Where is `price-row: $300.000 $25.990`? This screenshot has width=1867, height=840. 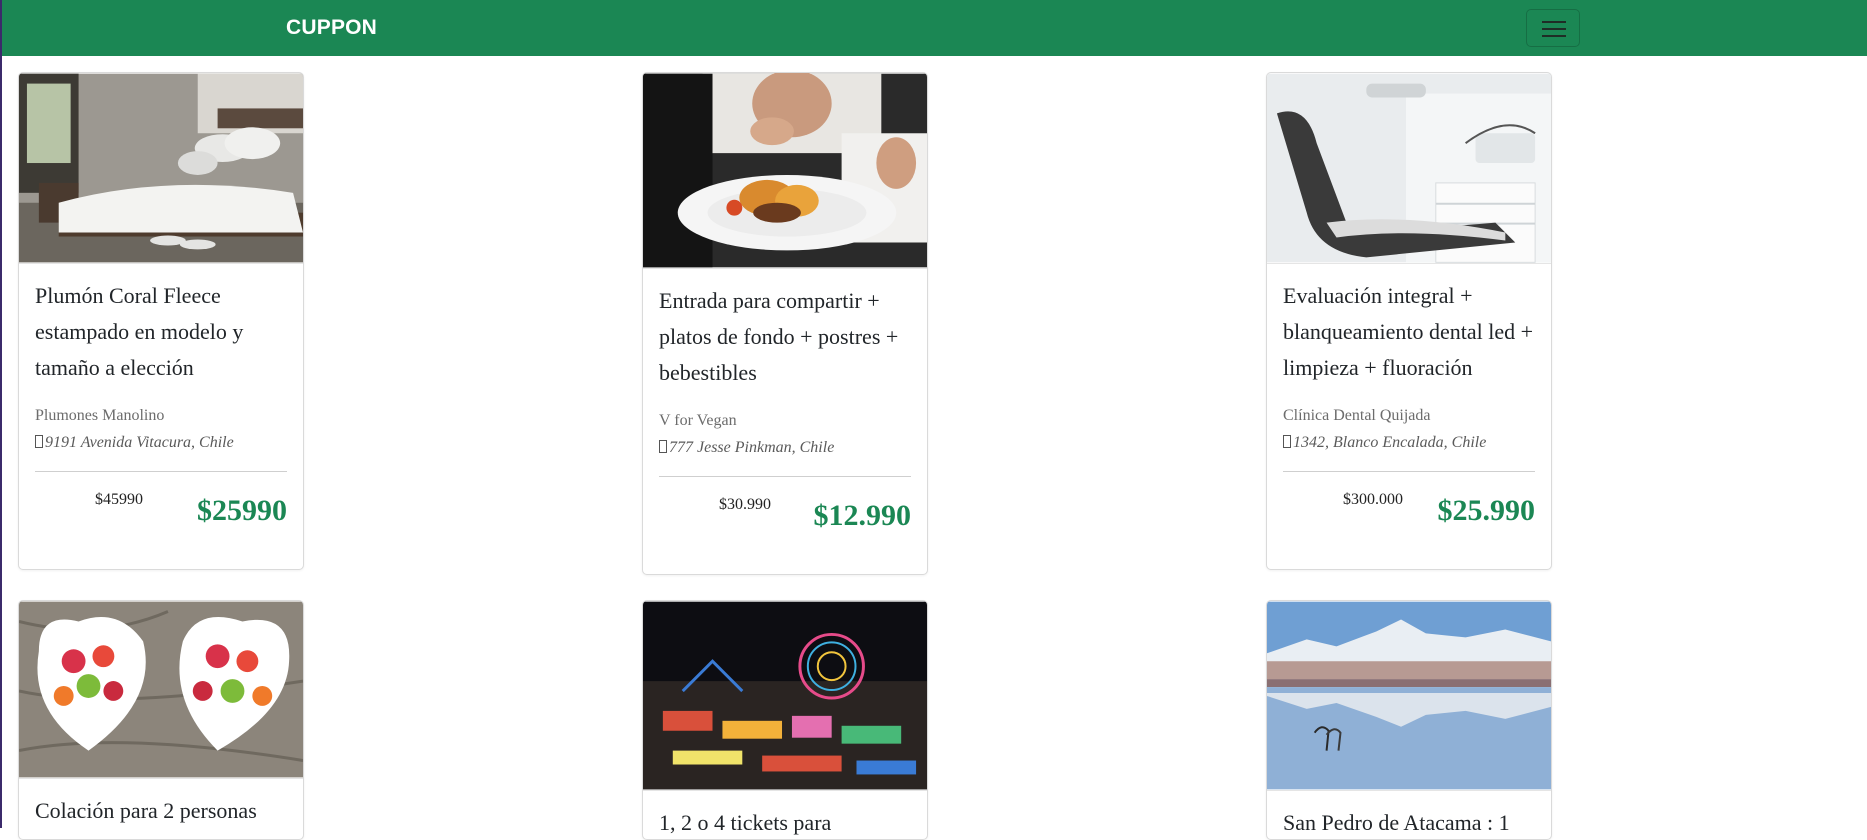 price-row: $300.000 $25.990 is located at coordinates (1409, 506).